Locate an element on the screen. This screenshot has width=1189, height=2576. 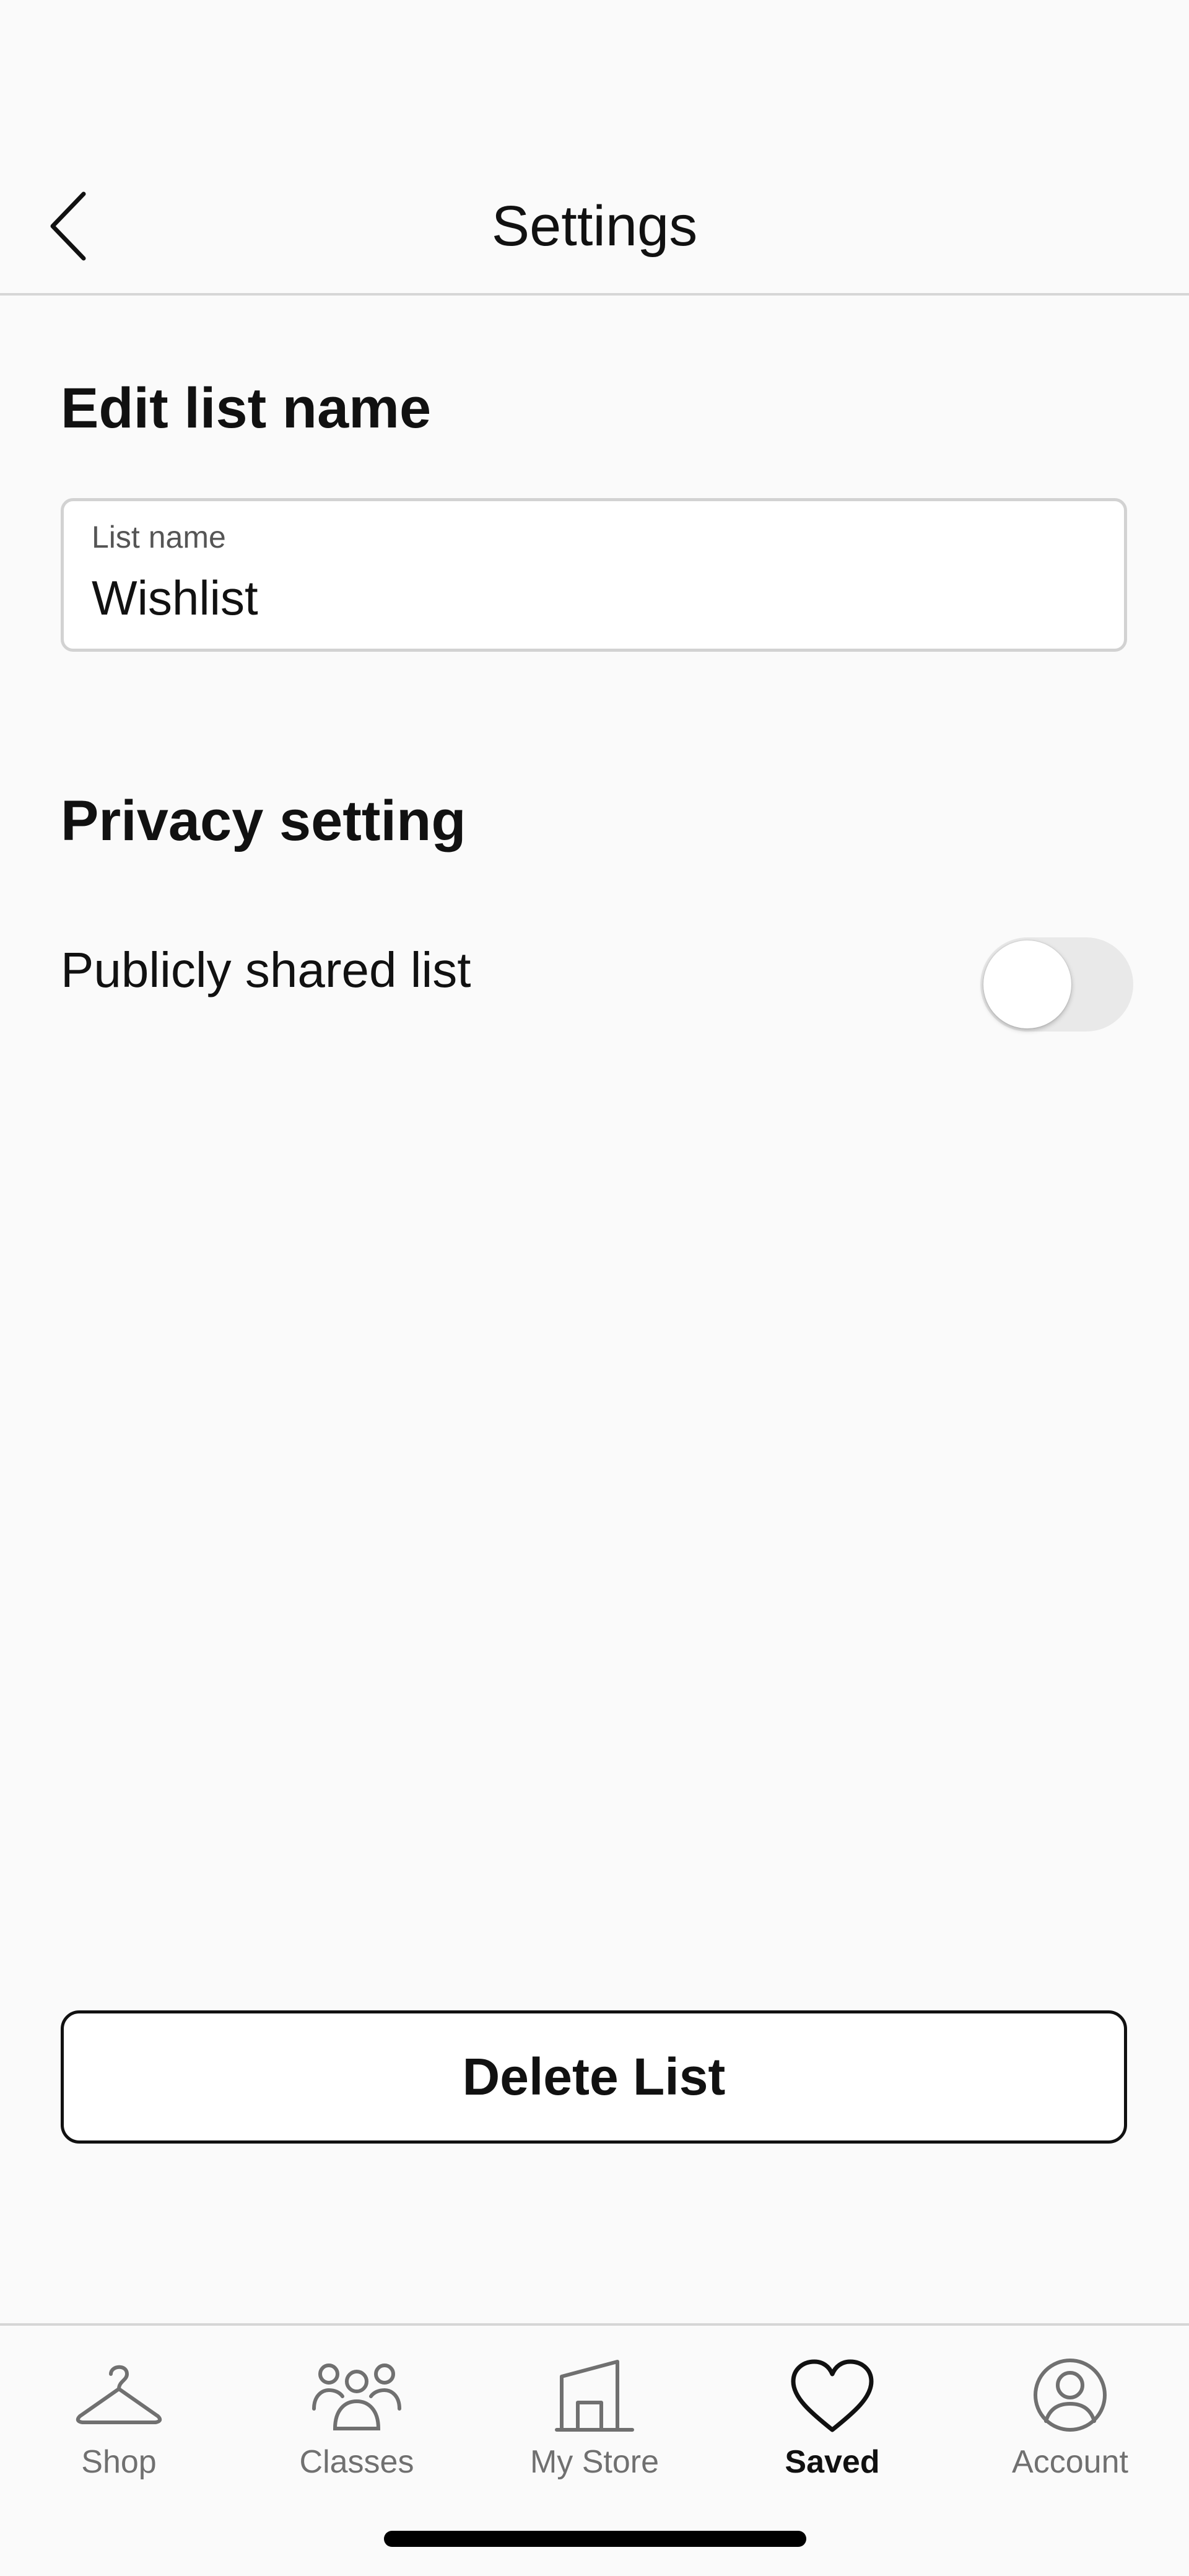
list-name-field-label: List name is located at coordinates (159, 537).